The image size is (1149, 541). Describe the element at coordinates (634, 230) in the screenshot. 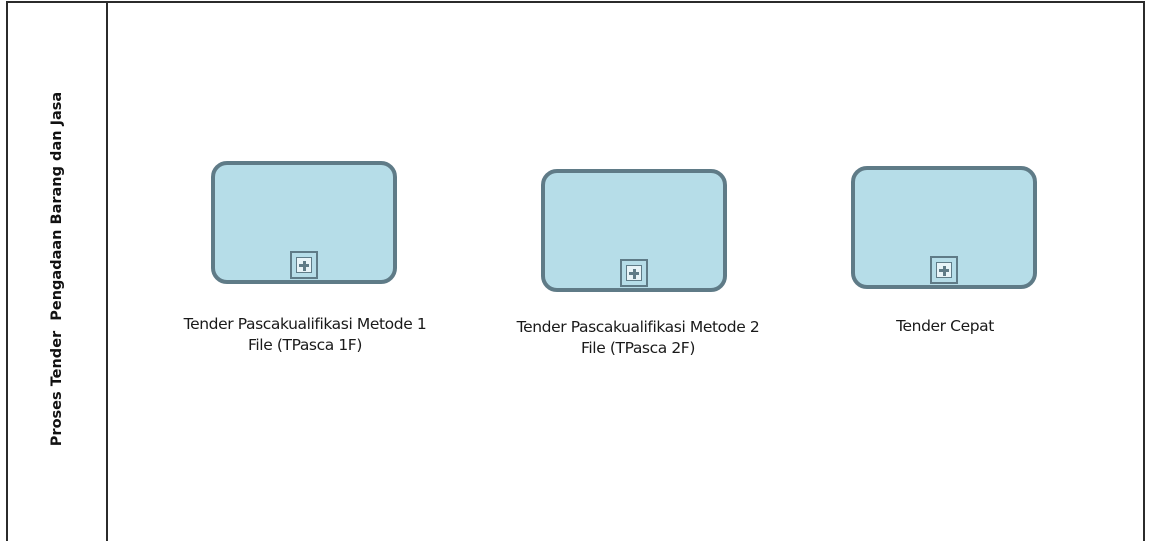

I see `subprocess-task-tpasca-2f` at that location.